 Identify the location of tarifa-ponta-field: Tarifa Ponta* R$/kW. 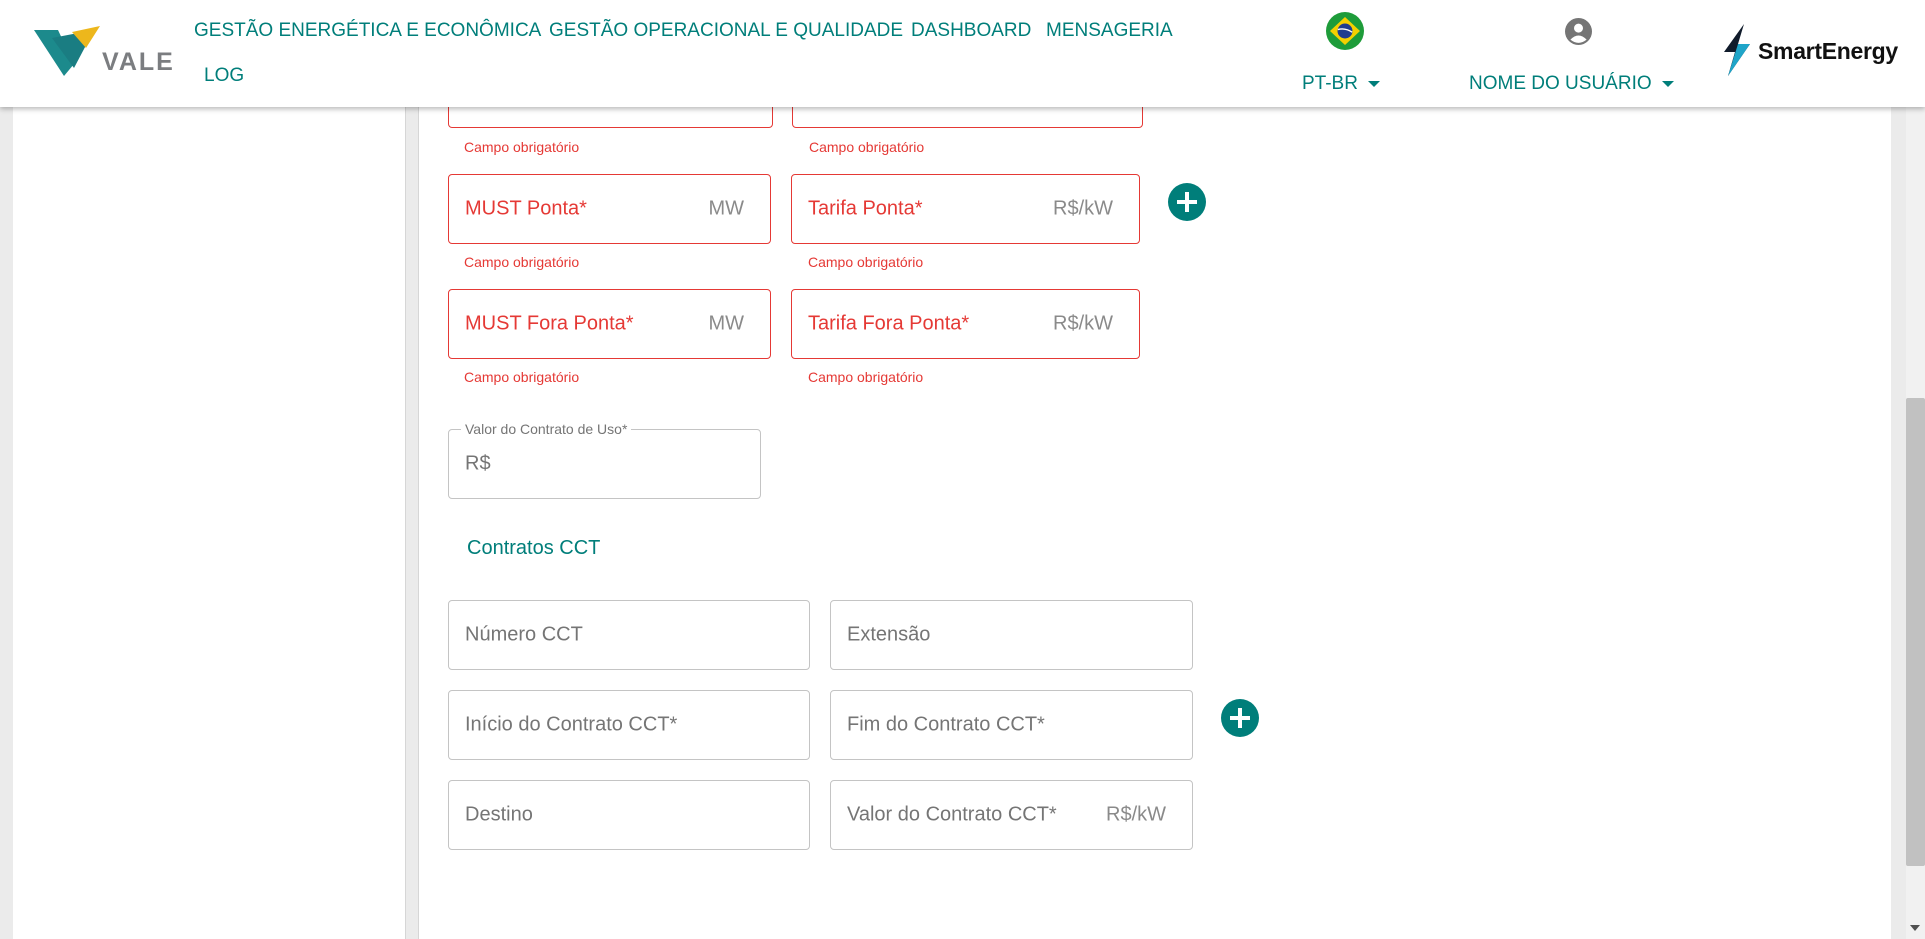
(965, 209).